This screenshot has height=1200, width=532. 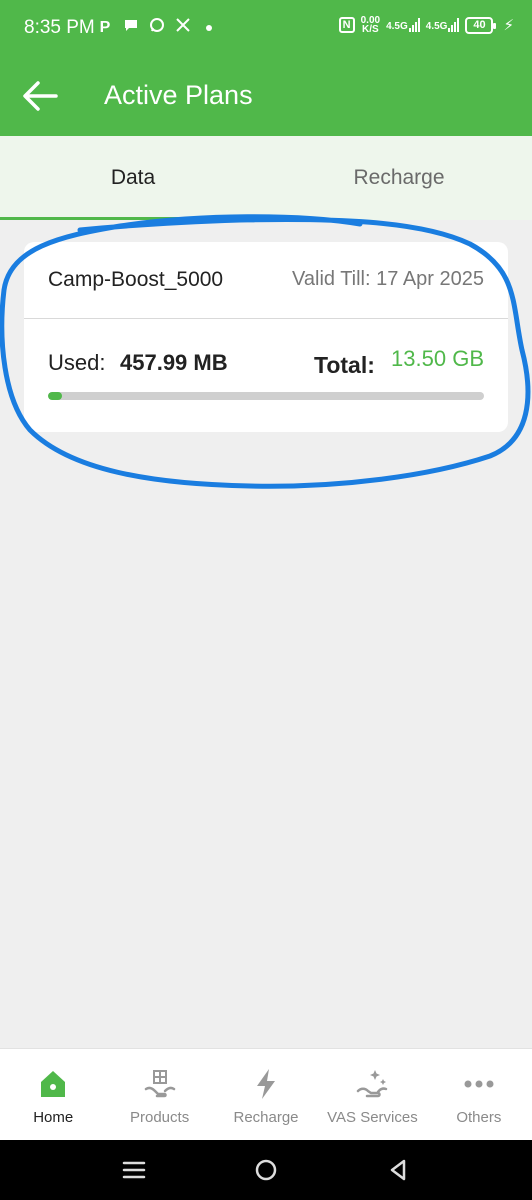 What do you see at coordinates (159, 1084) in the screenshot?
I see `products-icon` at bounding box center [159, 1084].